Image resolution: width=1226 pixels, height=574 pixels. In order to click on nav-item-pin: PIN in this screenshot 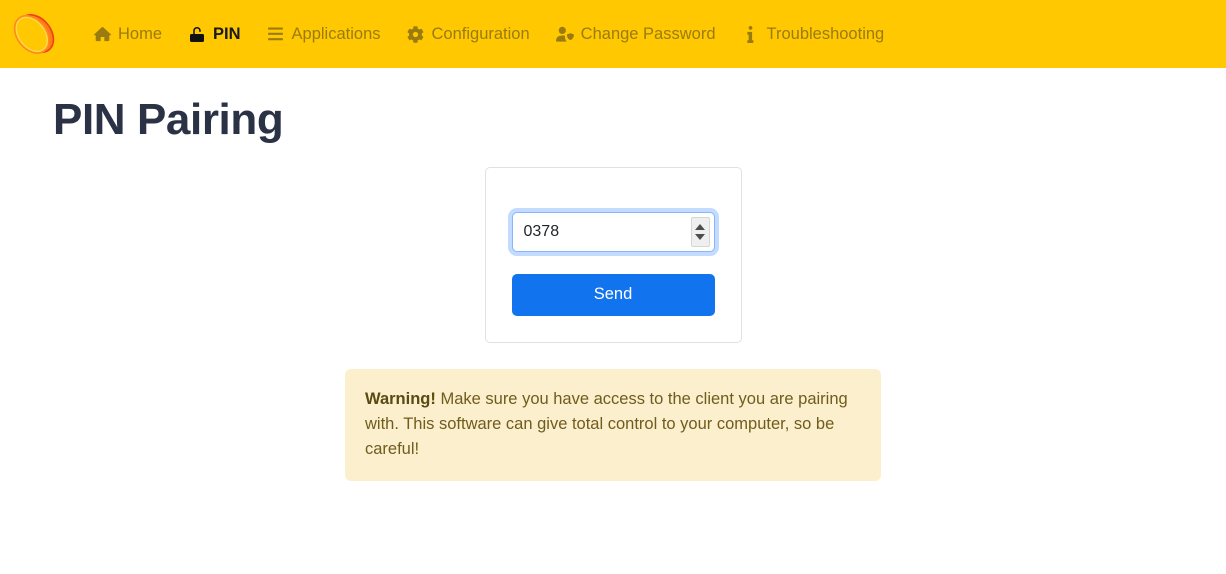, I will do `click(214, 34)`.